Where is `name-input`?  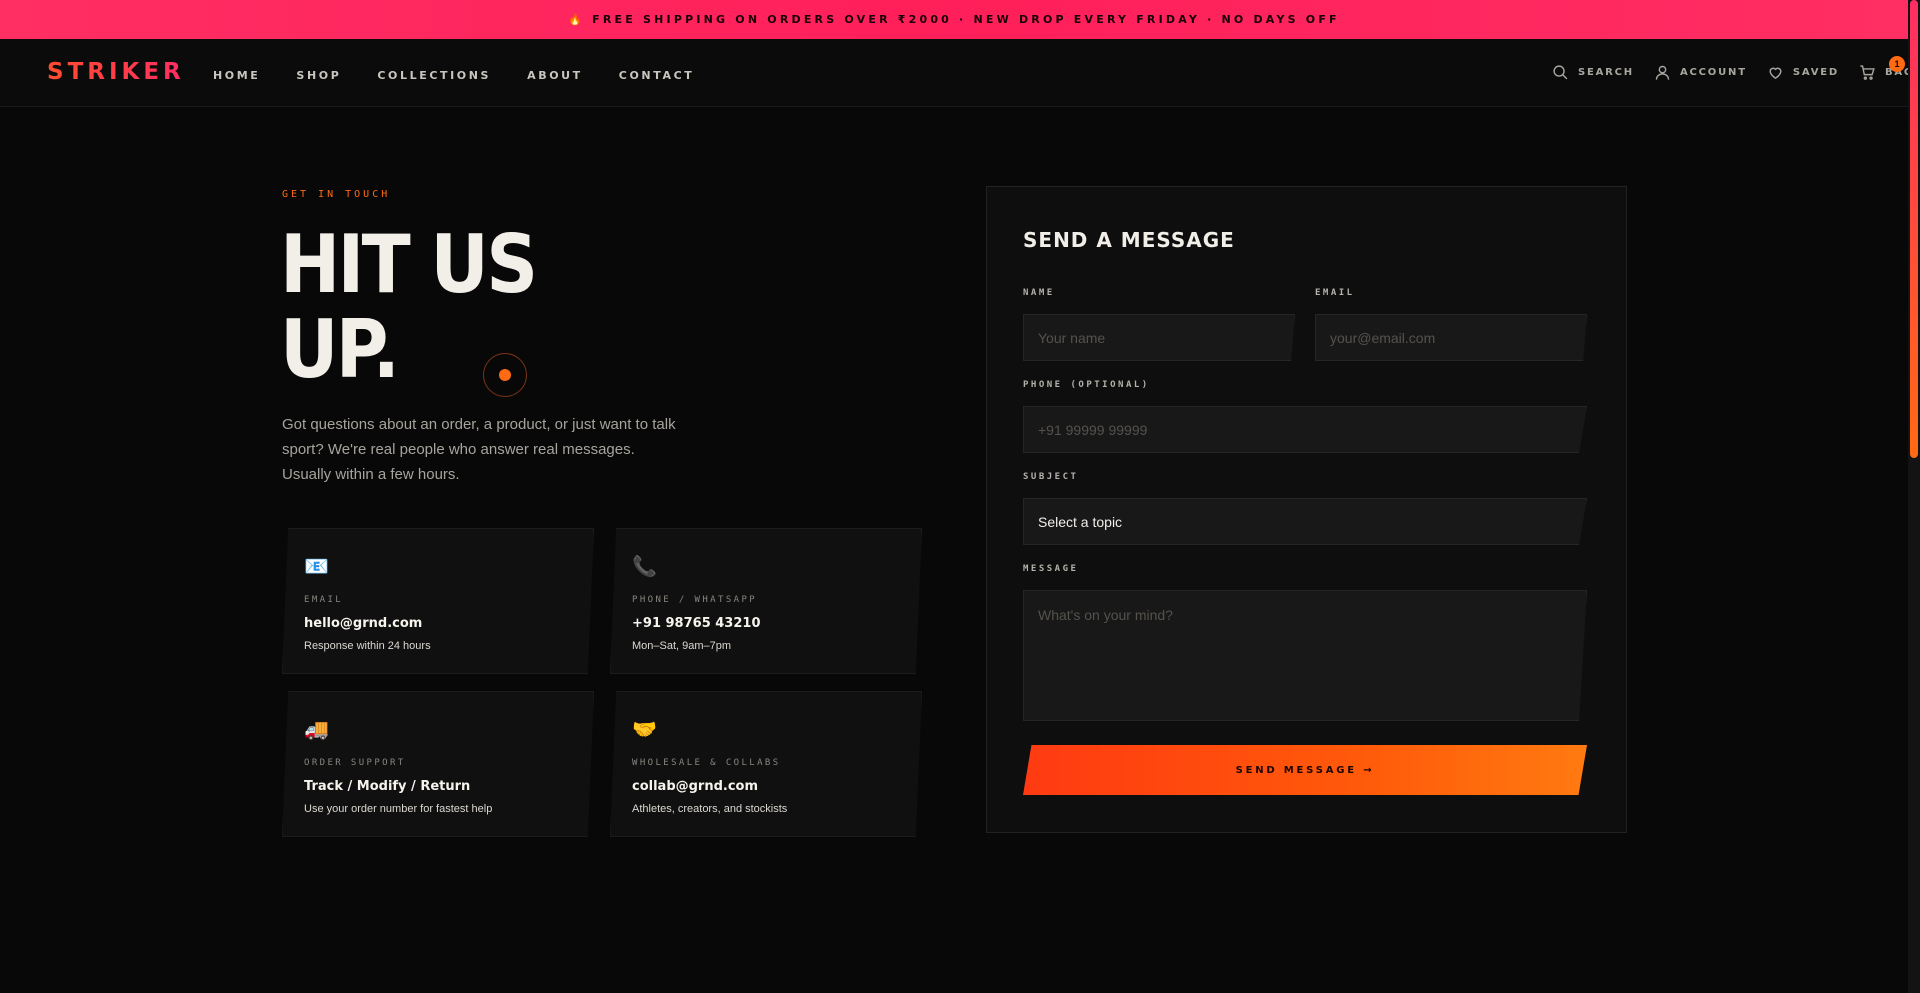 name-input is located at coordinates (1159, 337).